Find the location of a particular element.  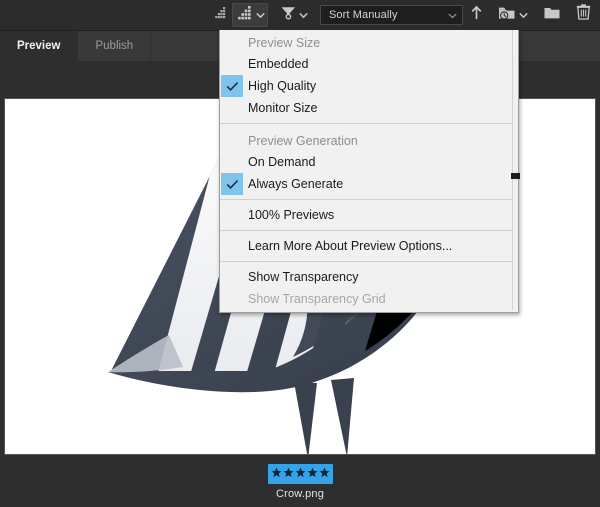

menu-header-preview-size: Preview Size is located at coordinates (284, 43).